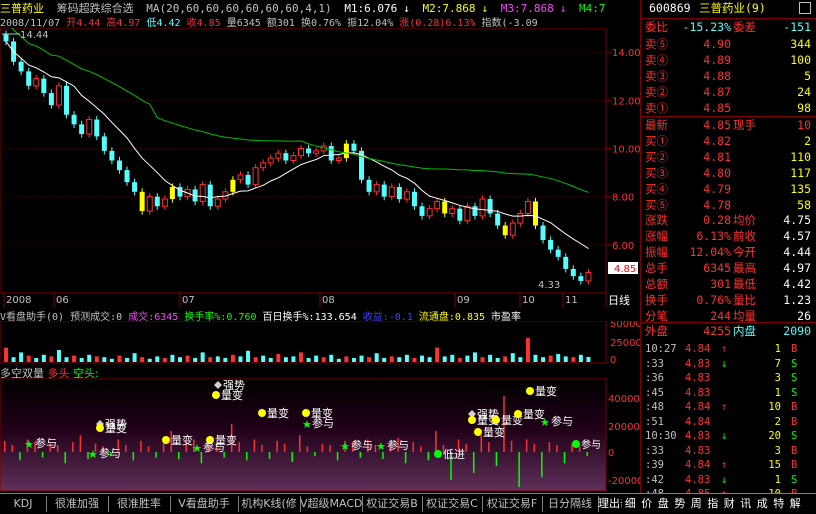 This screenshot has height=514, width=816. What do you see at coordinates (406, 8) in the screenshot?
I see `m1-arrow: ↓` at bounding box center [406, 8].